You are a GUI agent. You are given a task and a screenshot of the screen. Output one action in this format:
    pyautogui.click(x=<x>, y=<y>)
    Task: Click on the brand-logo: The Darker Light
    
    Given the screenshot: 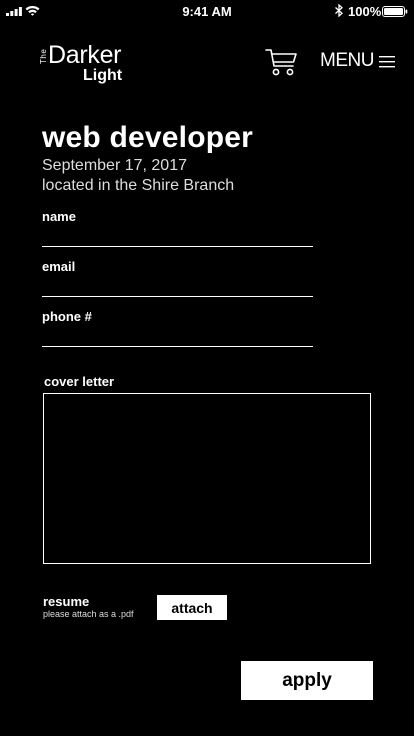 What is the action you would take?
    pyautogui.click(x=87, y=64)
    